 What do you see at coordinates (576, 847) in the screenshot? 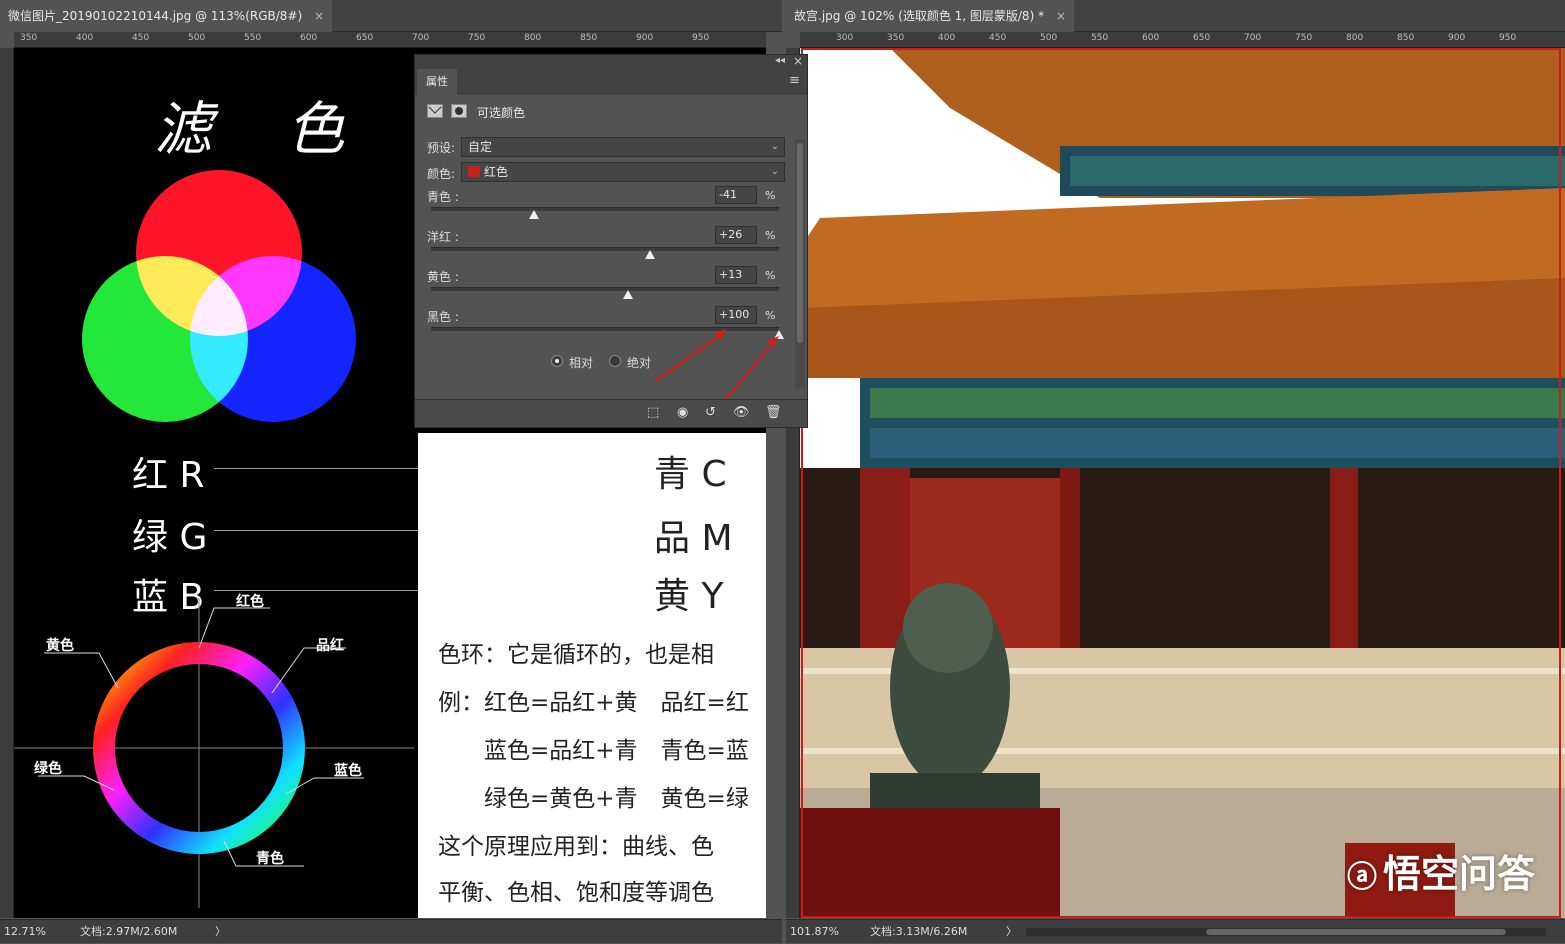
I see `paragraph-line: 这个原理应用到：曲线、色` at bounding box center [576, 847].